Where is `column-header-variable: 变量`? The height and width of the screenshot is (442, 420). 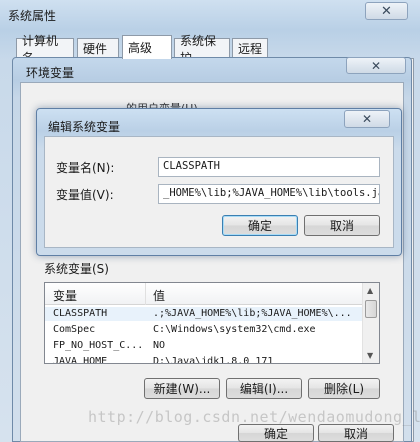
column-header-variable: 变量 is located at coordinates (65, 295).